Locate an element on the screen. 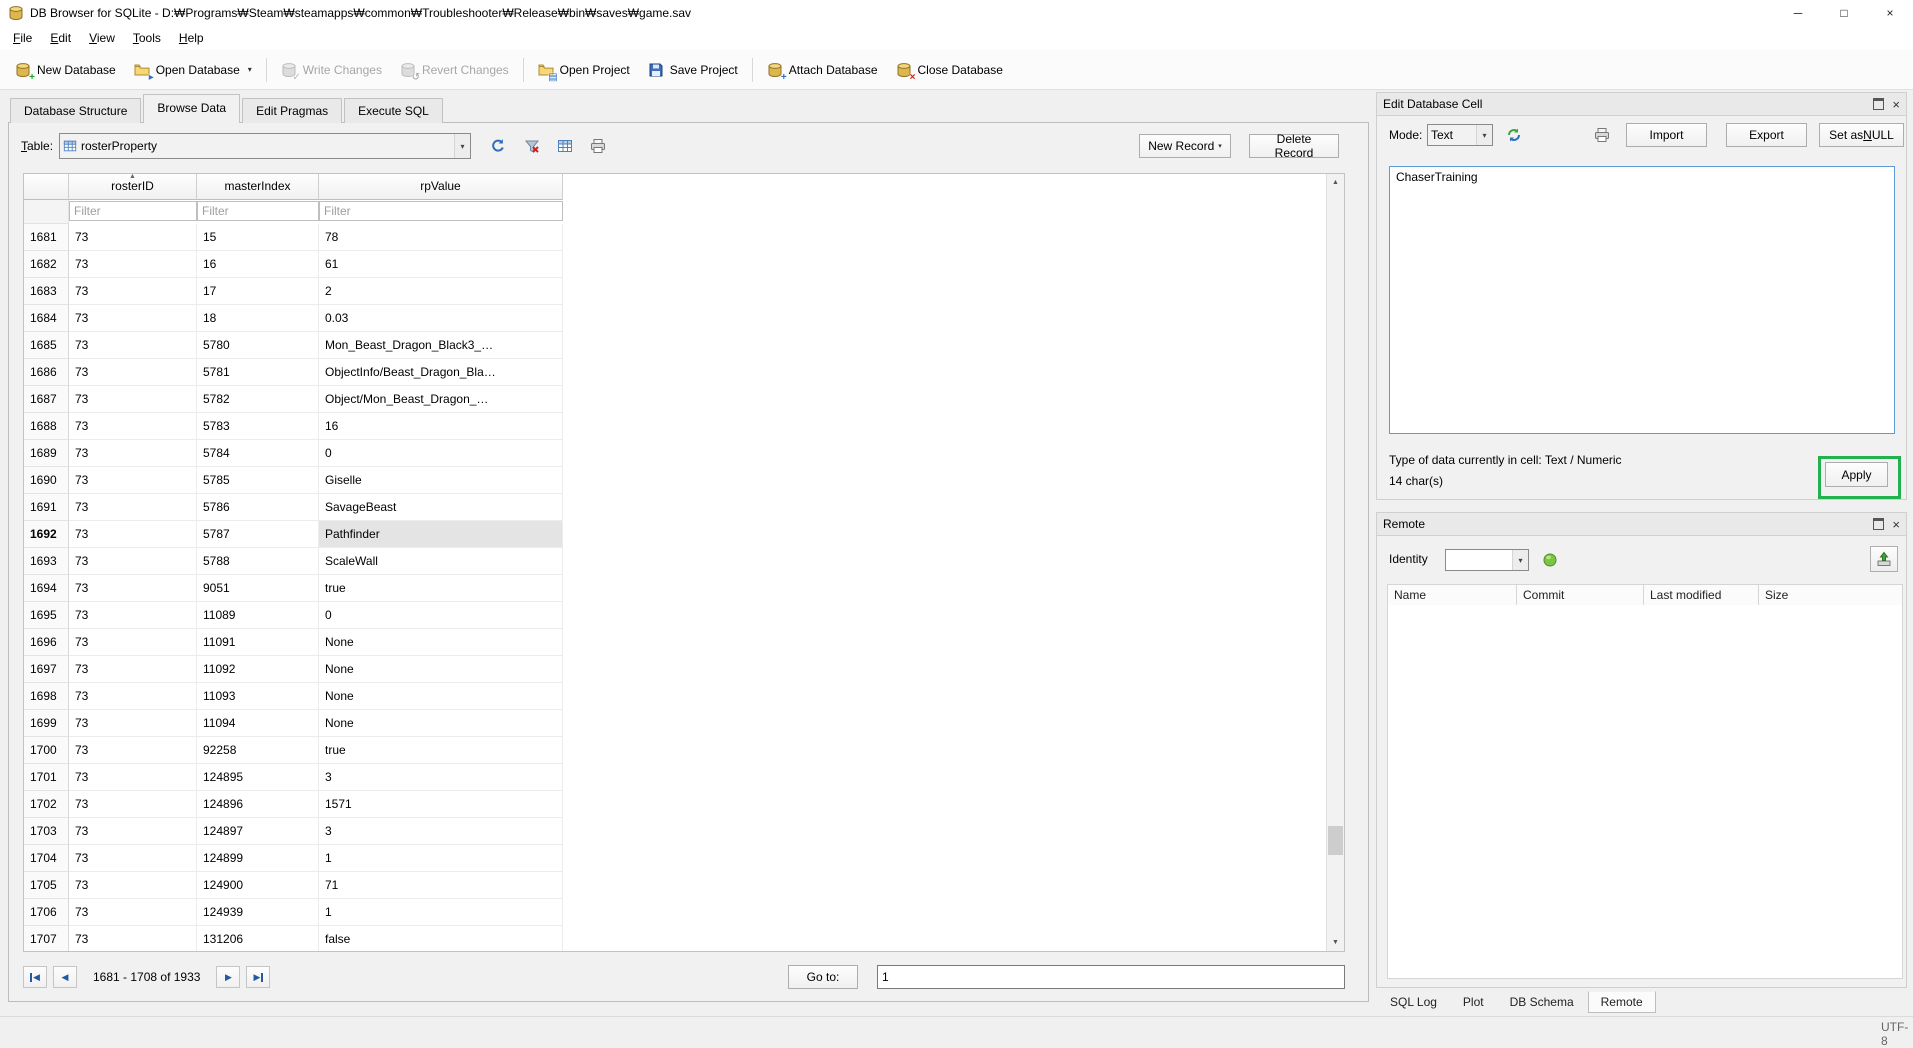 Image resolution: width=1913 pixels, height=1048 pixels. row-header-cell: 1701 is located at coordinates (46, 777).